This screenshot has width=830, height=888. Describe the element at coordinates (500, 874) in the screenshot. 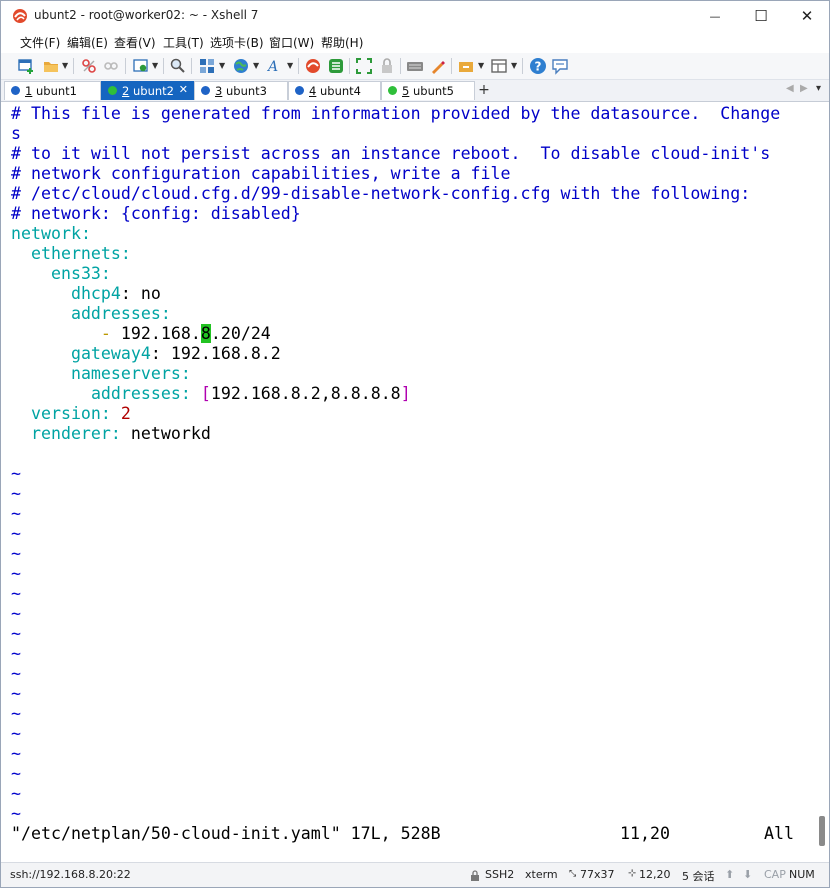

I see `protocol-label: SSH2` at that location.